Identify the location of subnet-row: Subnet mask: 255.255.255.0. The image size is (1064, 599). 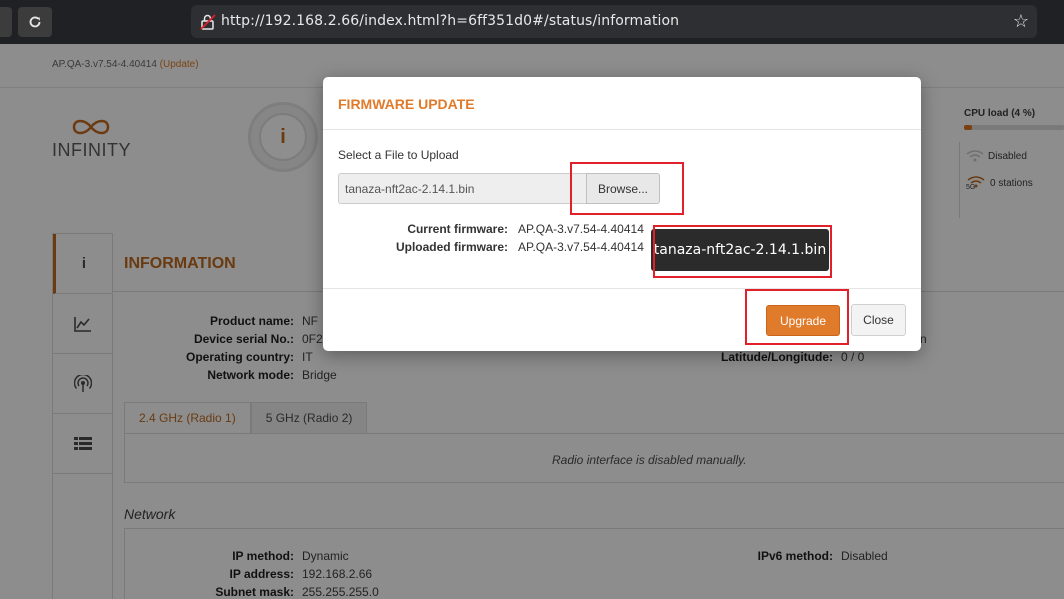
(297, 592).